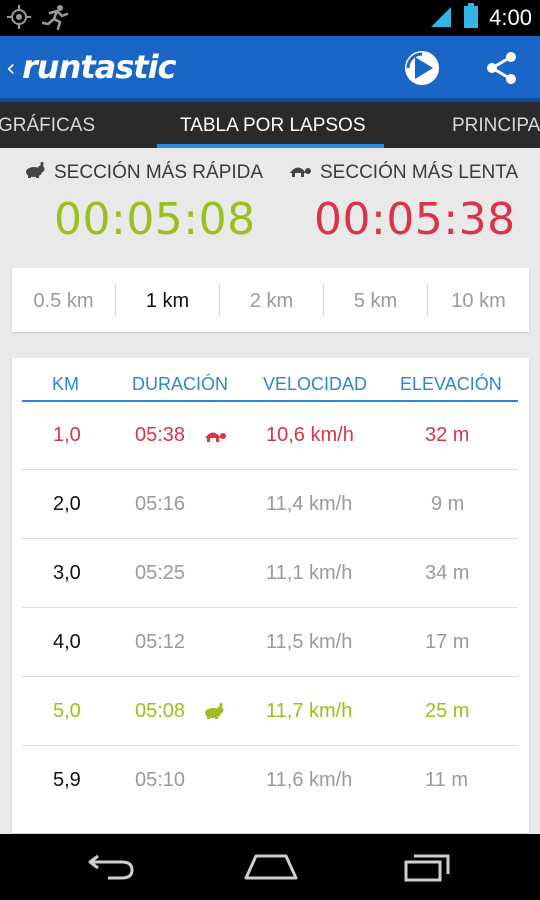 The width and height of the screenshot is (540, 900). I want to click on distance-selector: 0.5 km 1 km 2 km 5 km 10 km, so click(270, 300).